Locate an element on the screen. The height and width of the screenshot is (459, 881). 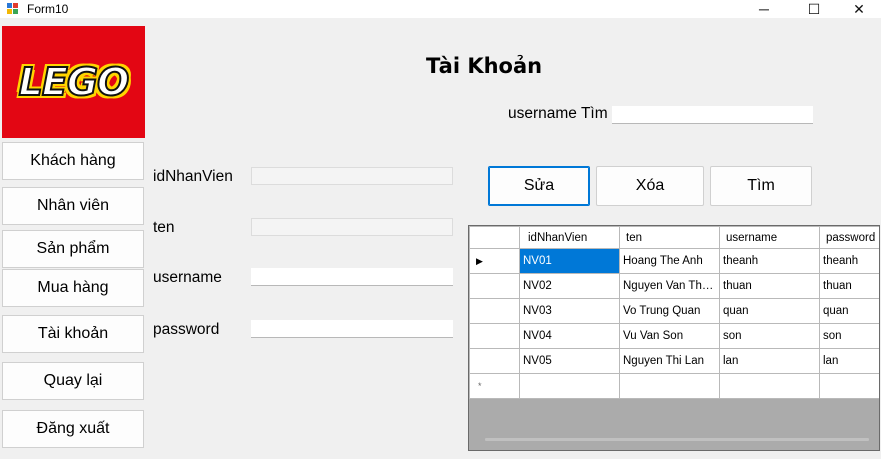
cell-password: son is located at coordinates (849, 336).